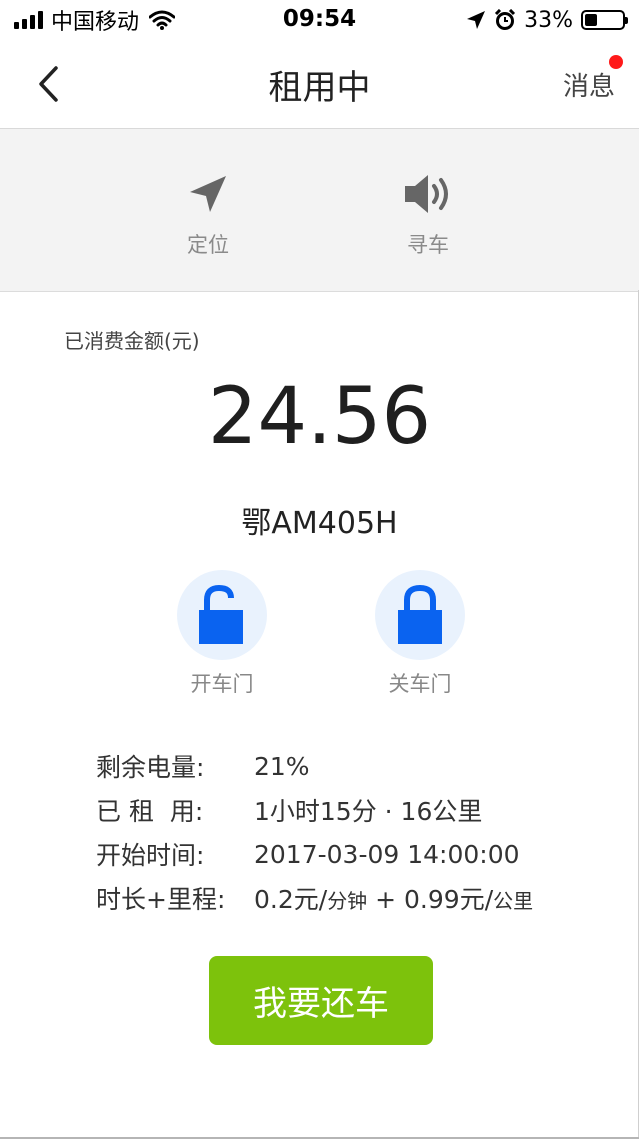 This screenshot has height=1139, width=639. I want to click on locate-label: 定位, so click(208, 245).